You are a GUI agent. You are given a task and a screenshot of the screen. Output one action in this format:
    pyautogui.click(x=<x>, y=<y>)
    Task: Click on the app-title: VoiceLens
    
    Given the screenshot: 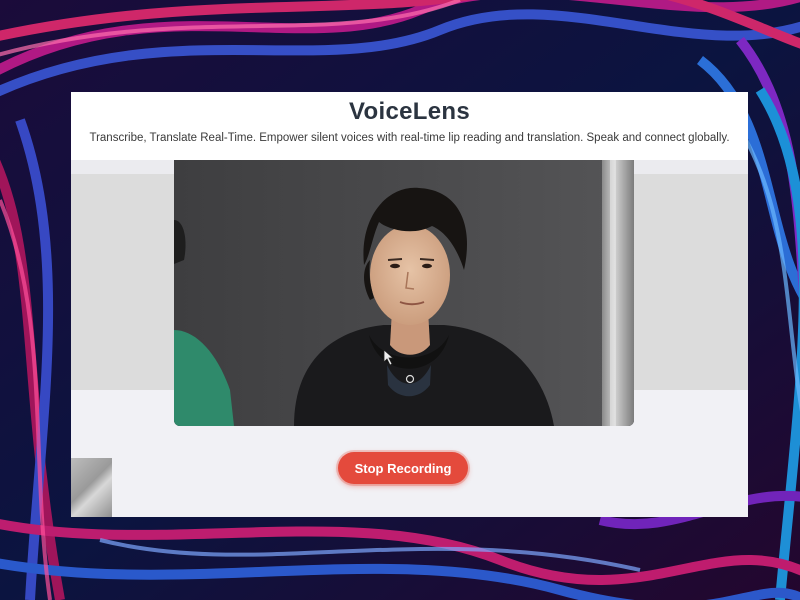 What is the action you would take?
    pyautogui.click(x=409, y=111)
    